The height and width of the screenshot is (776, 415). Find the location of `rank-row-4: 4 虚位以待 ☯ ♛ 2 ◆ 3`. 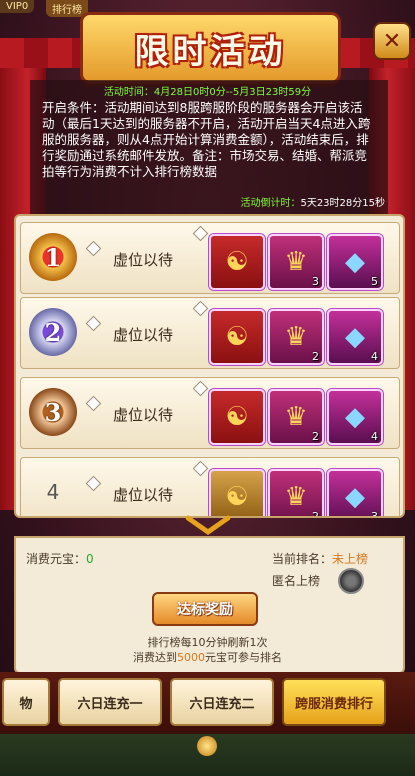

rank-row-4: 4 虚位以待 ☯ ♛ 2 ◆ 3 is located at coordinates (210, 487).